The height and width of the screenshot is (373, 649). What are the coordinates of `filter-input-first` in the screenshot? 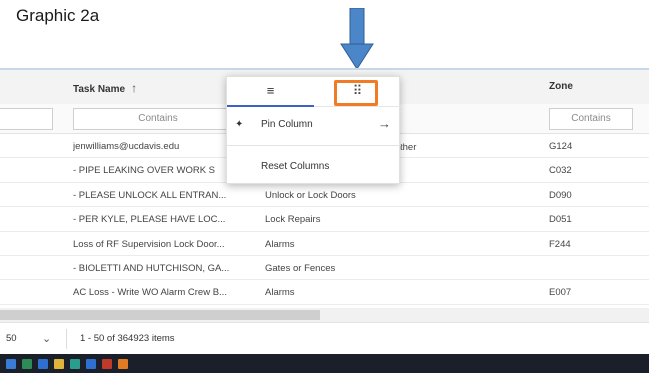 It's located at (26, 119).